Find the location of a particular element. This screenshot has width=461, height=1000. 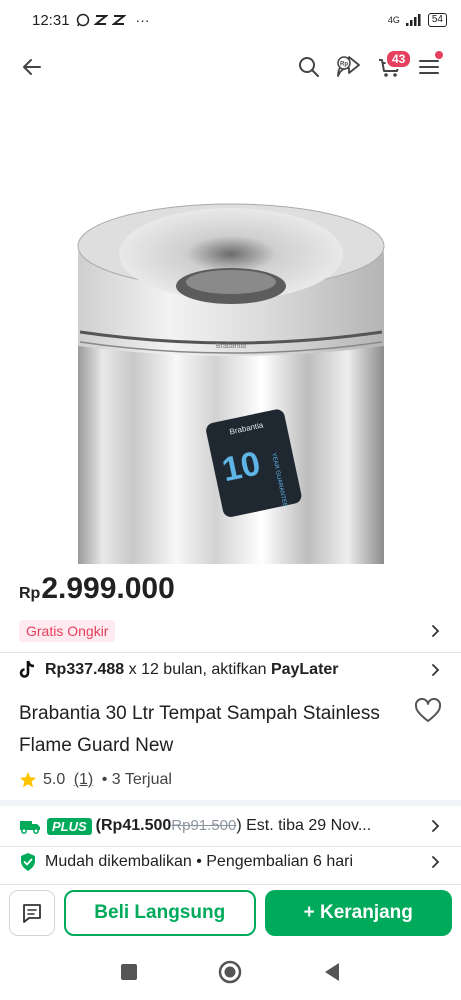

hamburger-menu-icon is located at coordinates (429, 67).